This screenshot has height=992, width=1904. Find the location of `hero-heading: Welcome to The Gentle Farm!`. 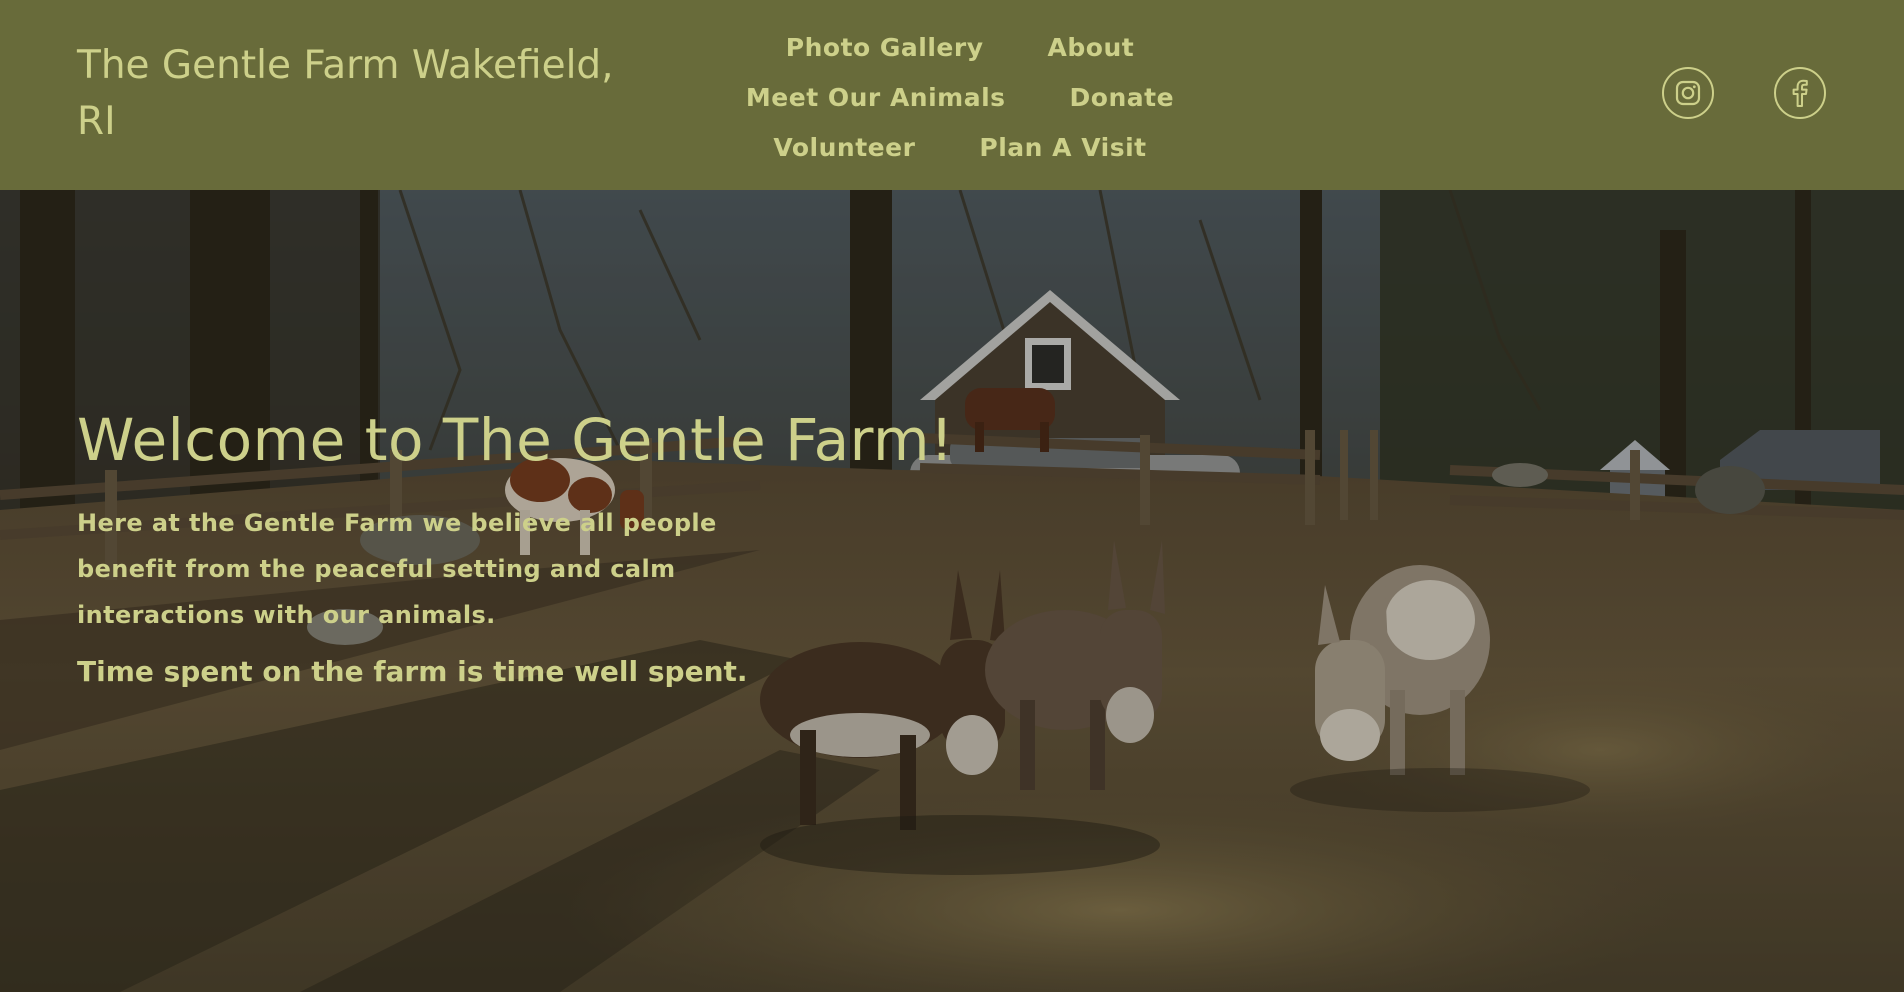

hero-heading: Welcome to The Gentle Farm! is located at coordinates (515, 440).